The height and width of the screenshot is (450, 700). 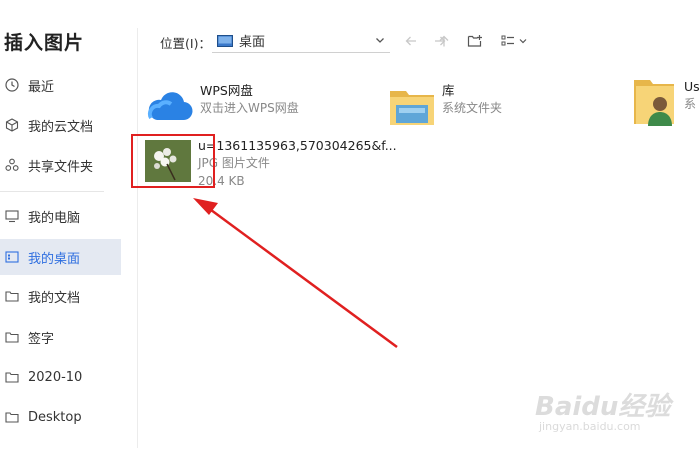 I want to click on back-button, so click(x=411, y=41).